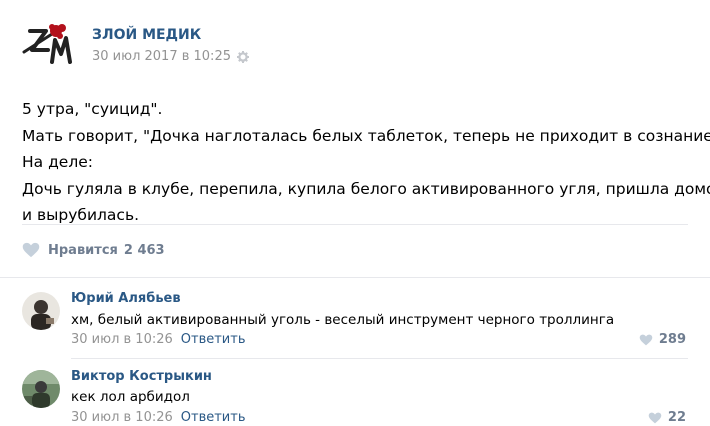 The image size is (710, 426). What do you see at coordinates (144, 250) in the screenshot?
I see `like-count: 2 463` at bounding box center [144, 250].